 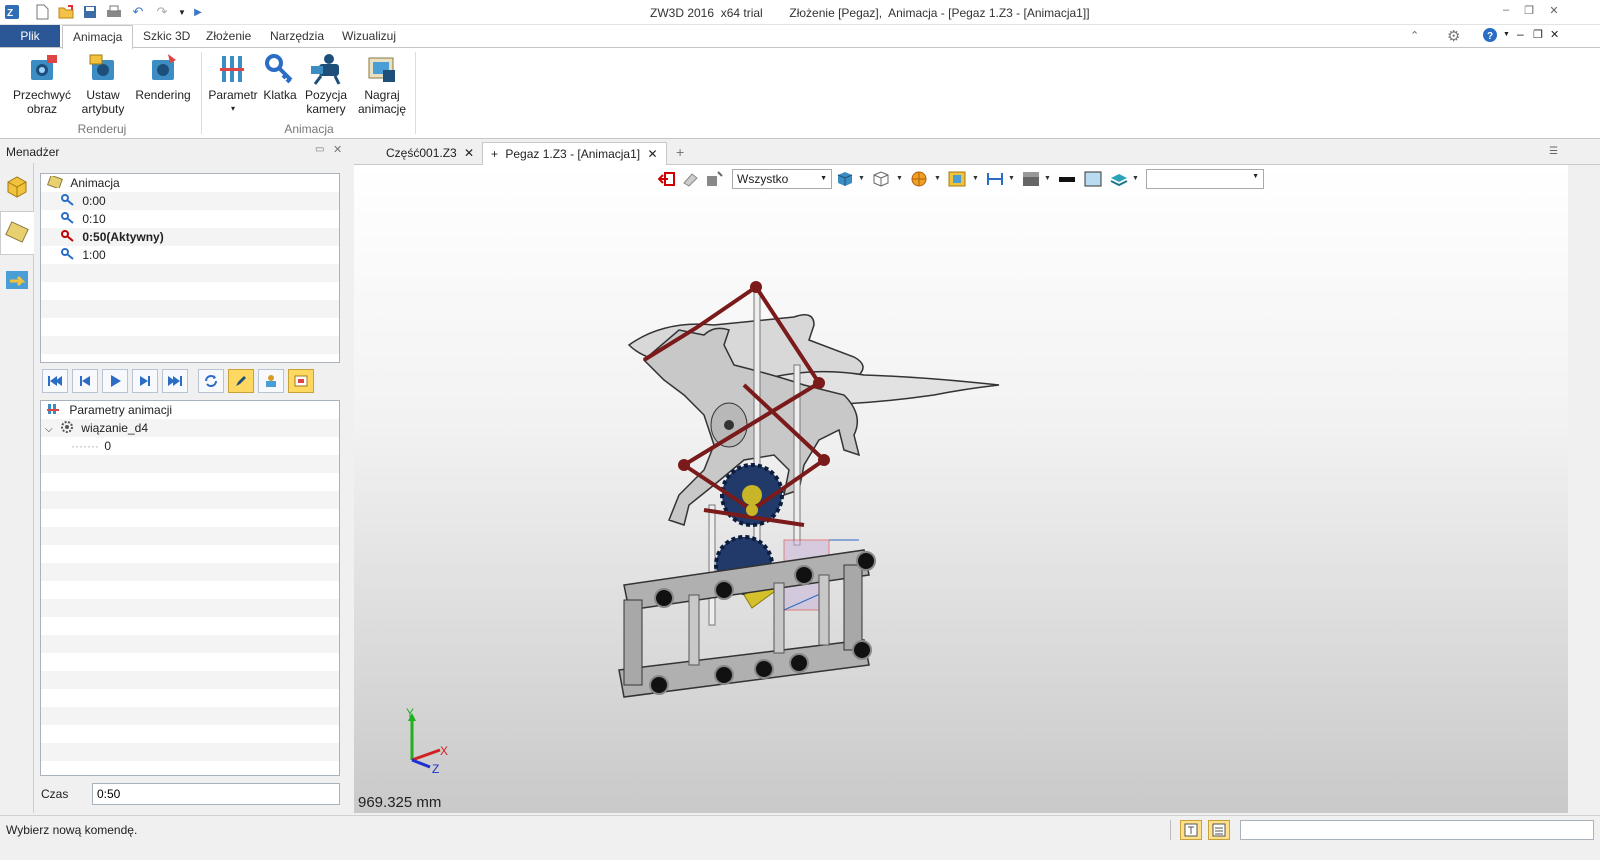 What do you see at coordinates (427, 740) in the screenshot?
I see `axis-triad: Y X Z` at bounding box center [427, 740].